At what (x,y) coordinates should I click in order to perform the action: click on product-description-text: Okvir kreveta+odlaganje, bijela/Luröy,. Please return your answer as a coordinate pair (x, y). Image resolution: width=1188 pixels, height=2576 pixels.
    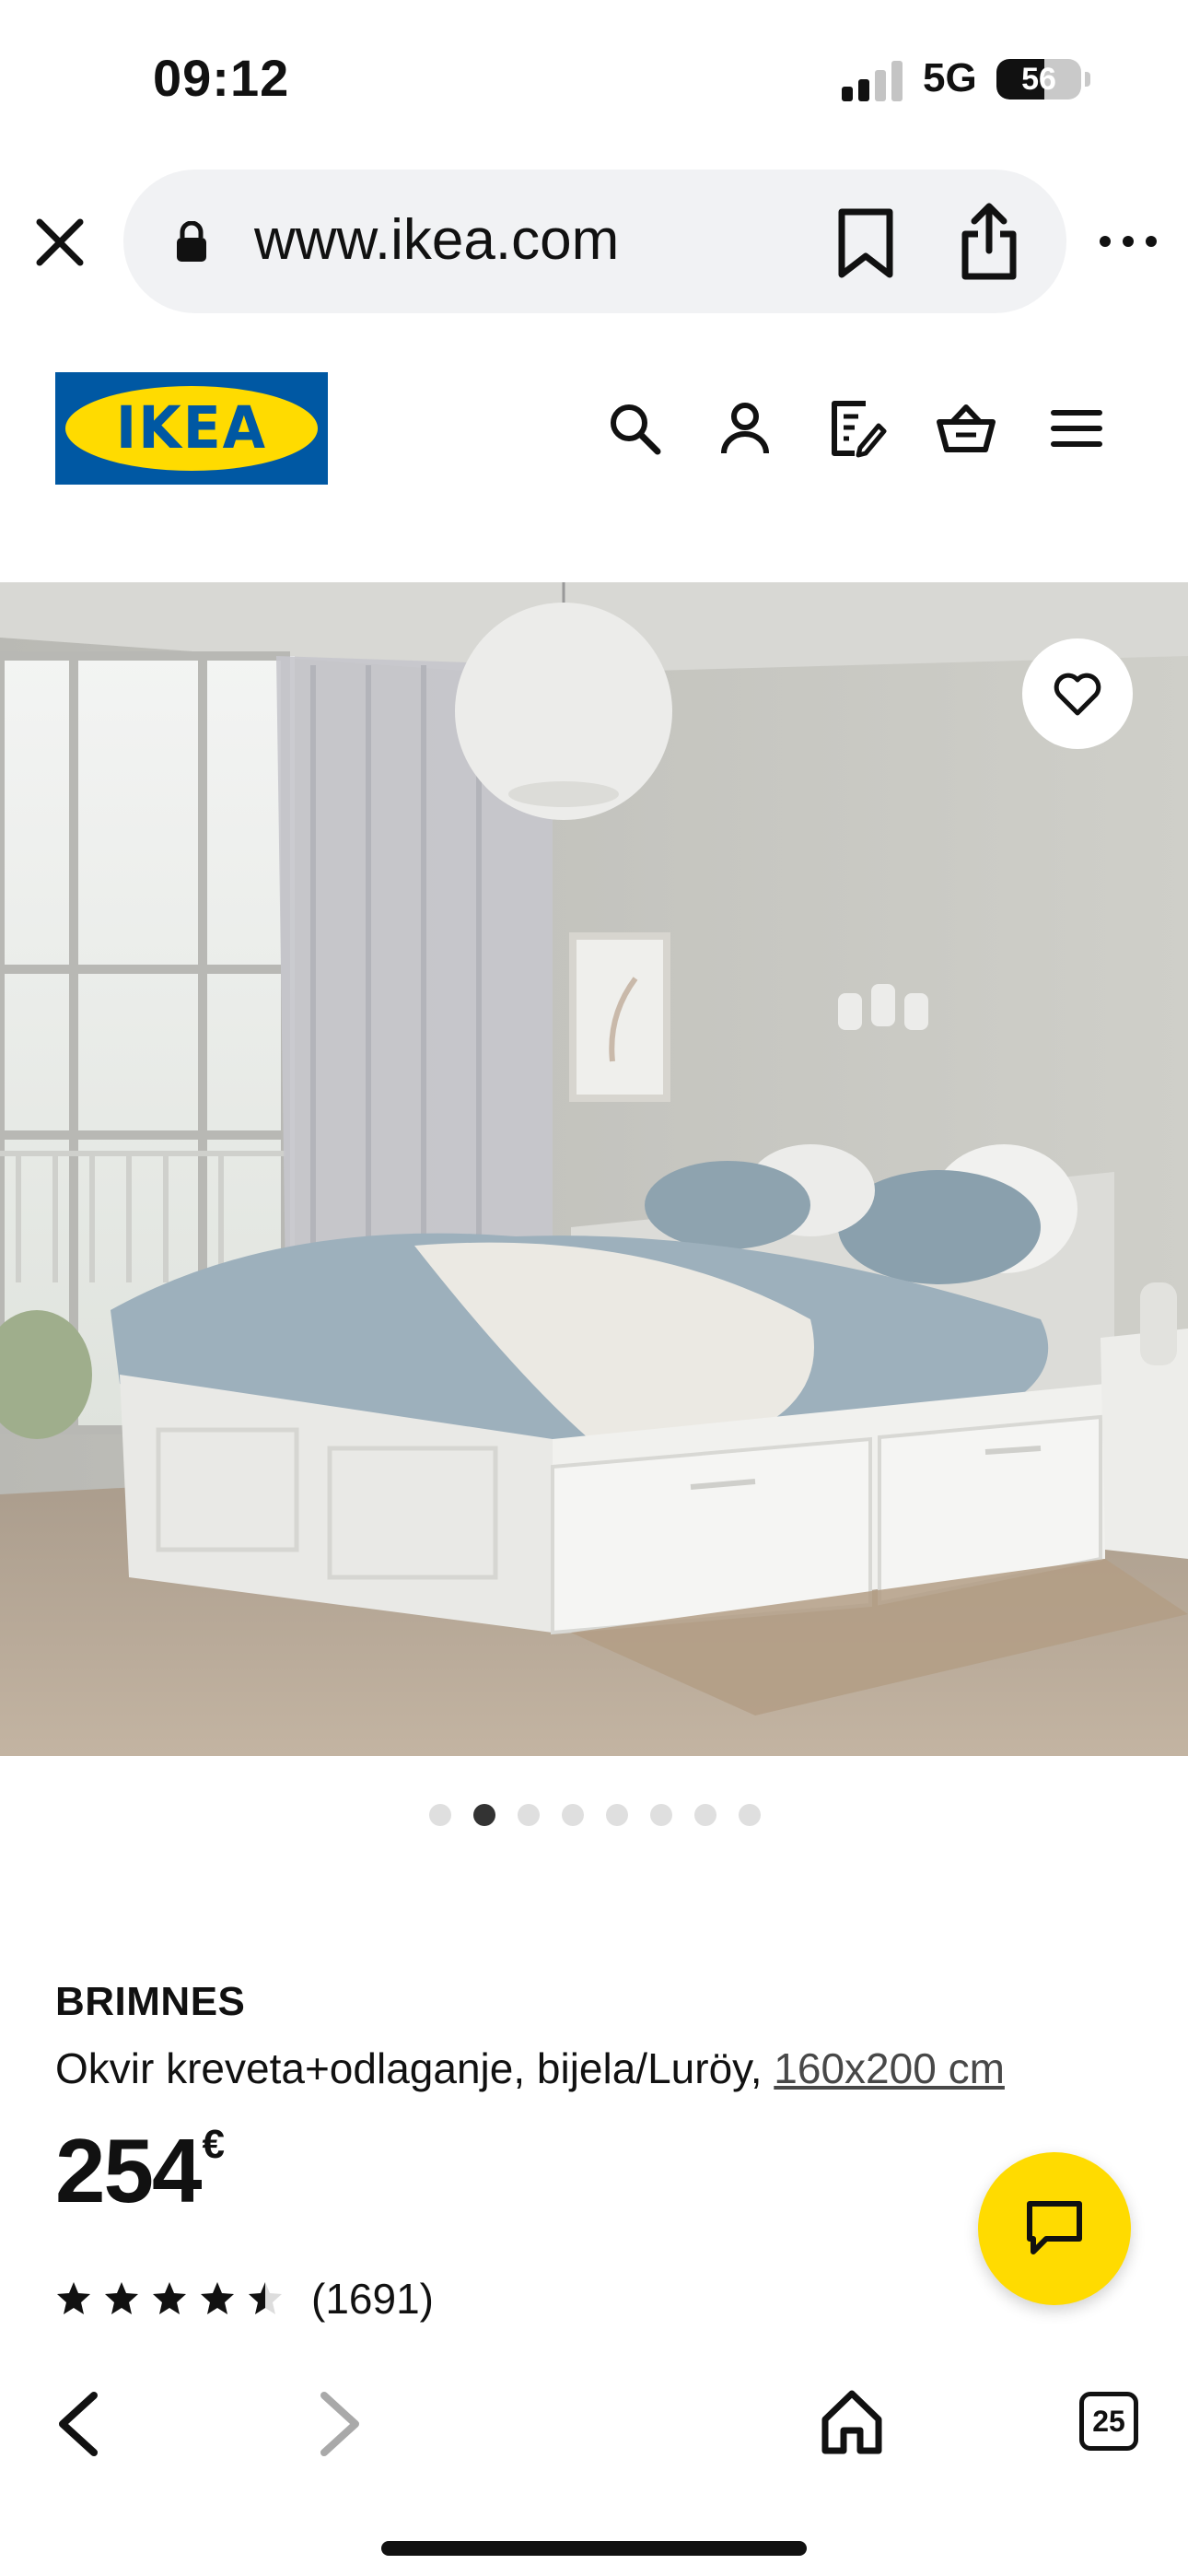
    Looking at the image, I should click on (409, 2068).